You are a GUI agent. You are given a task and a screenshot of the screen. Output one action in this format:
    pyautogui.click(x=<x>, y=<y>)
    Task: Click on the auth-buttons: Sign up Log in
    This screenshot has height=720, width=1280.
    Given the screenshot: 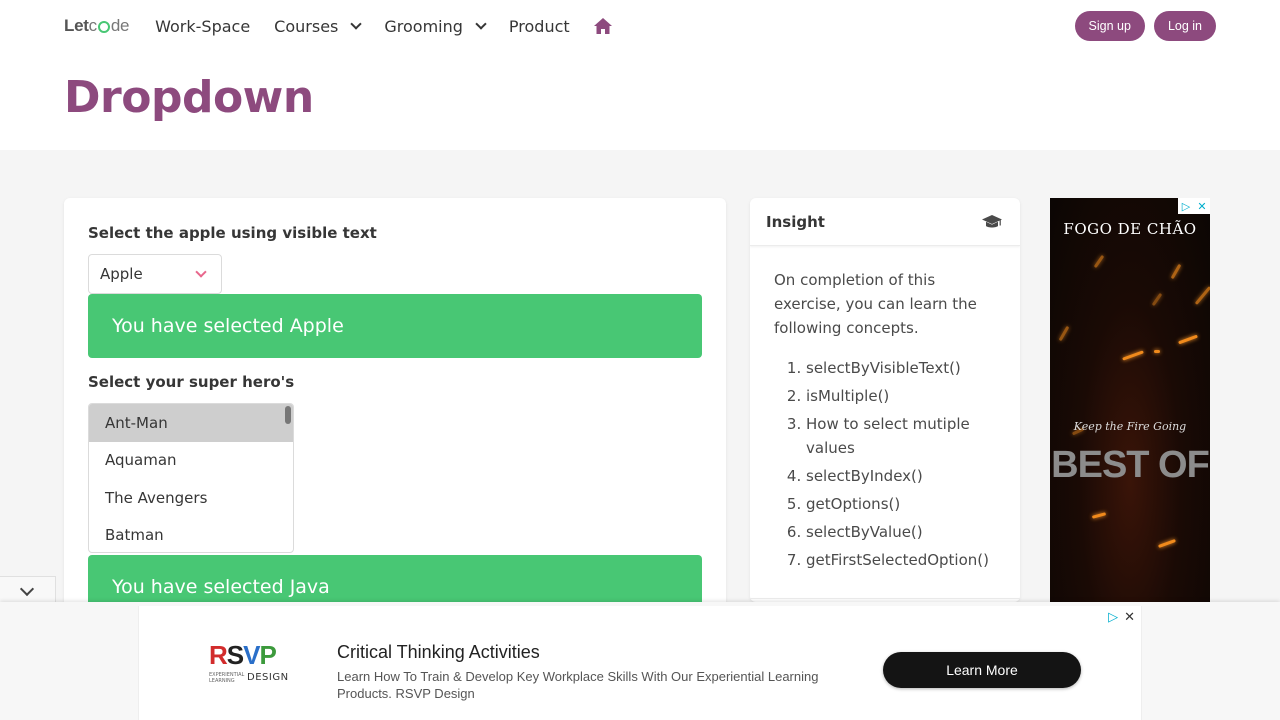 What is the action you would take?
    pyautogui.click(x=1145, y=26)
    